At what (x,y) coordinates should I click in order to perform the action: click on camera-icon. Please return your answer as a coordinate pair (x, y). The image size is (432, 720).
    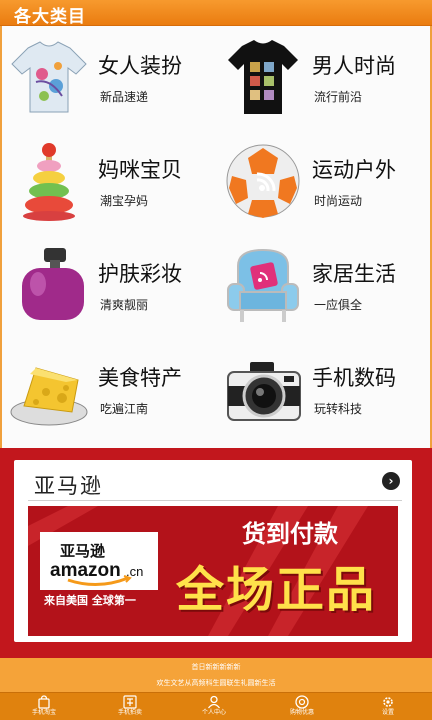
    Looking at the image, I should click on (264, 391).